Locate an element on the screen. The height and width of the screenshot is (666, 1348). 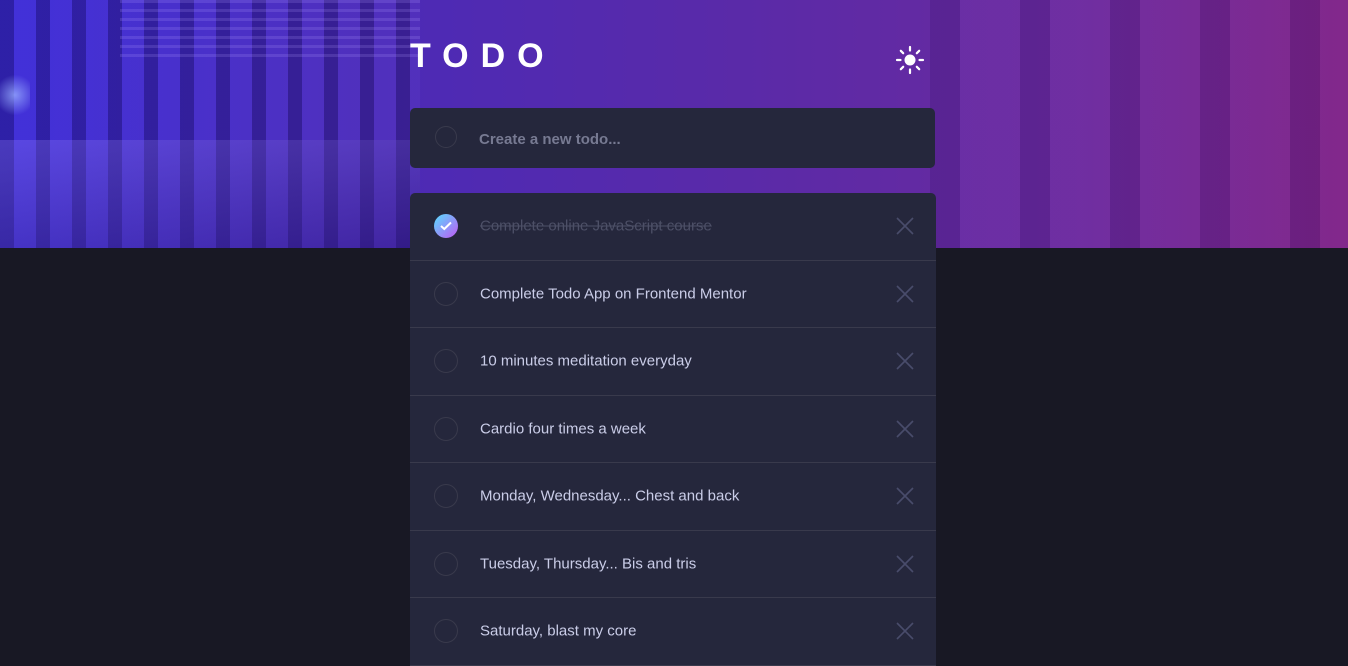
todo-item: Tuesday, Thursday... Bis and tris is located at coordinates (673, 564).